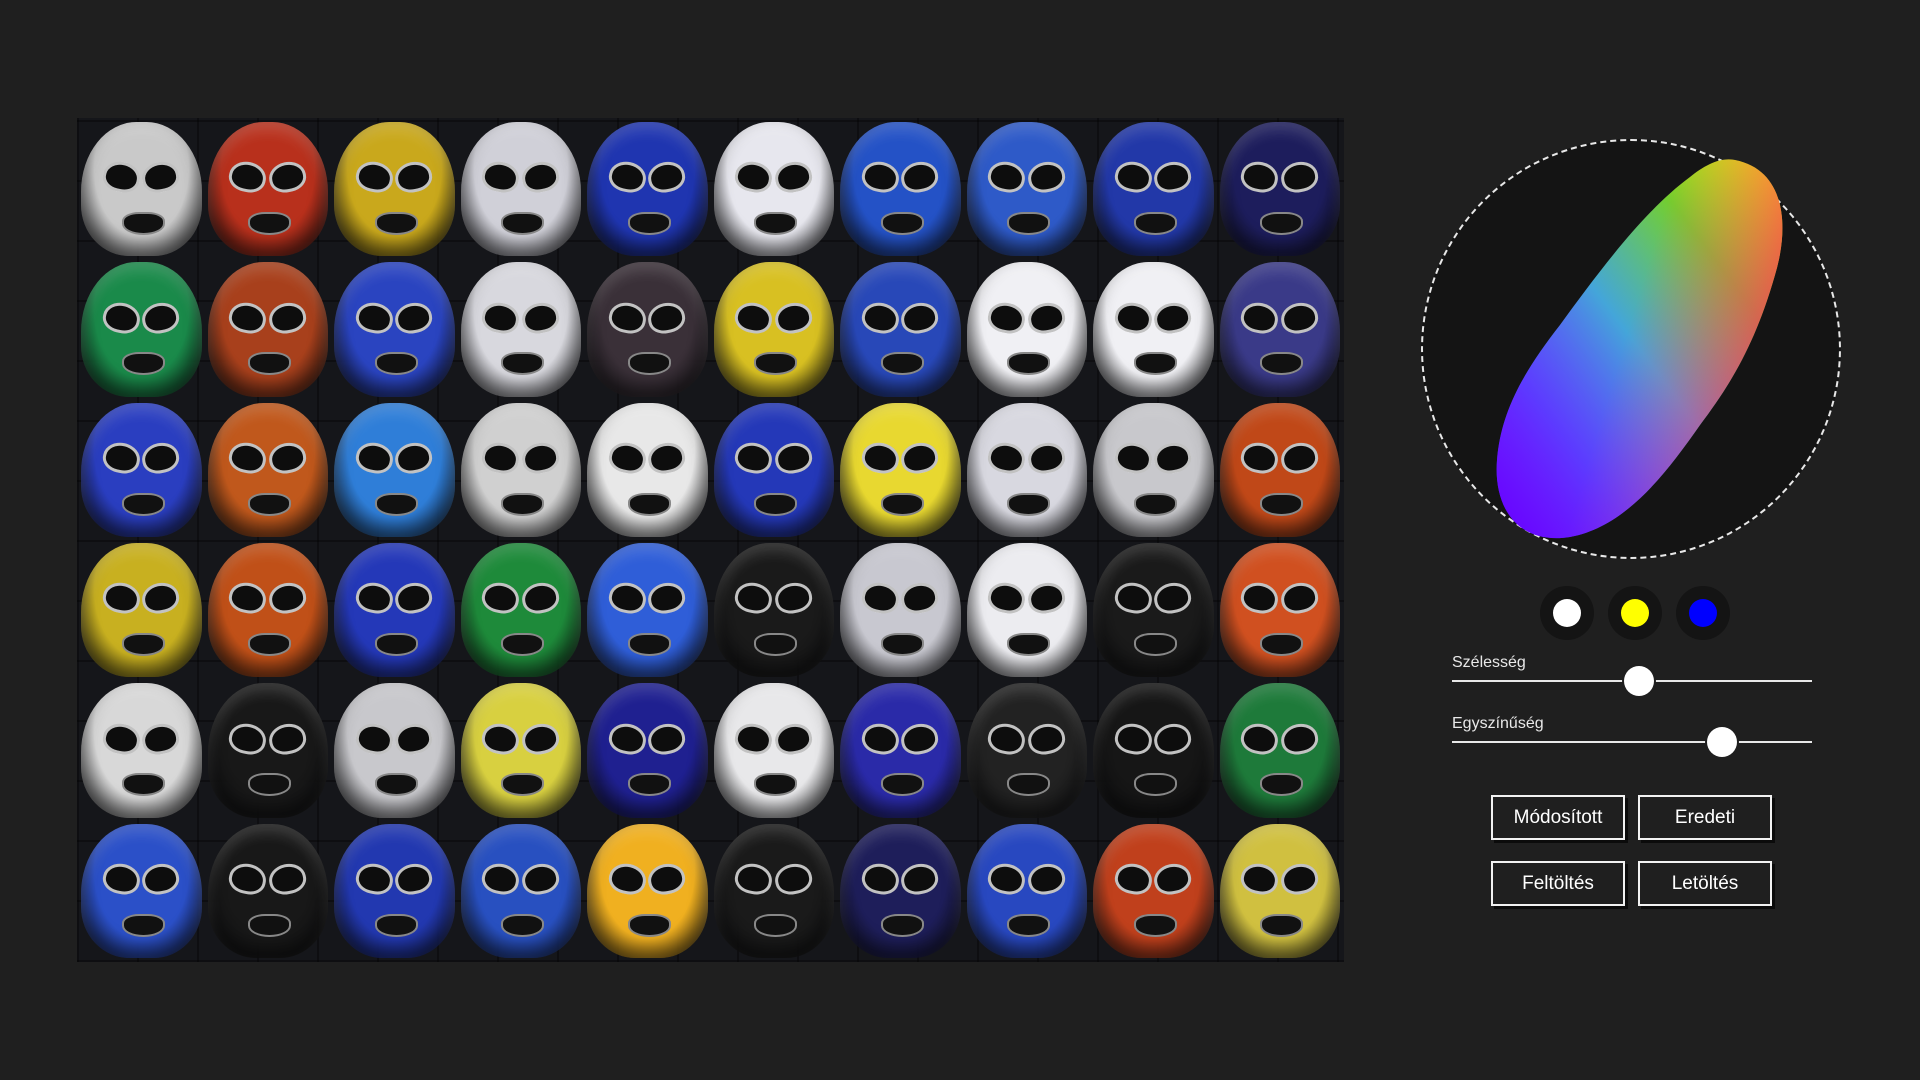 Image resolution: width=1920 pixels, height=1080 pixels. I want to click on swatch-white-dot, so click(1567, 613).